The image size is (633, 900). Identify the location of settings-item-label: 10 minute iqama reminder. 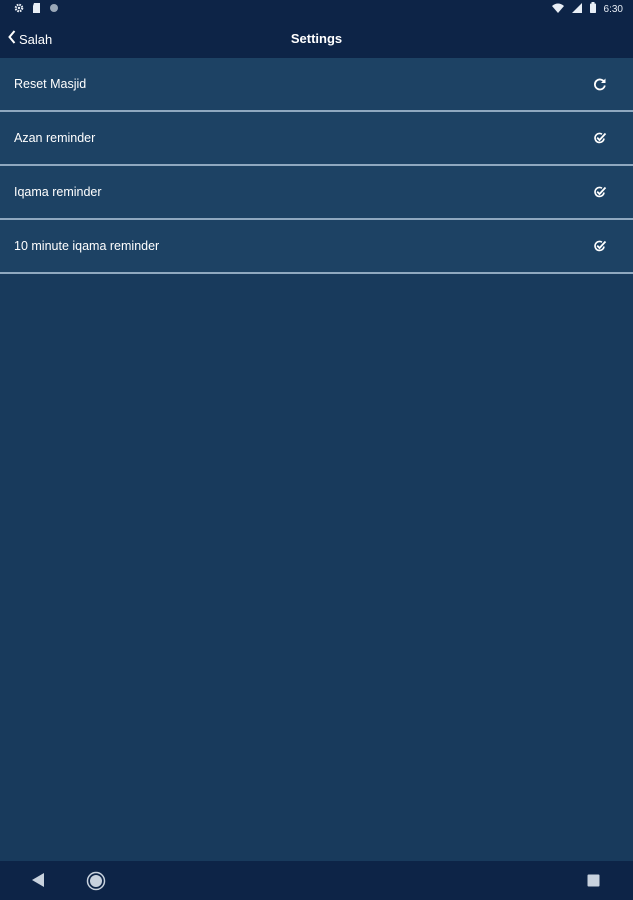
(87, 246).